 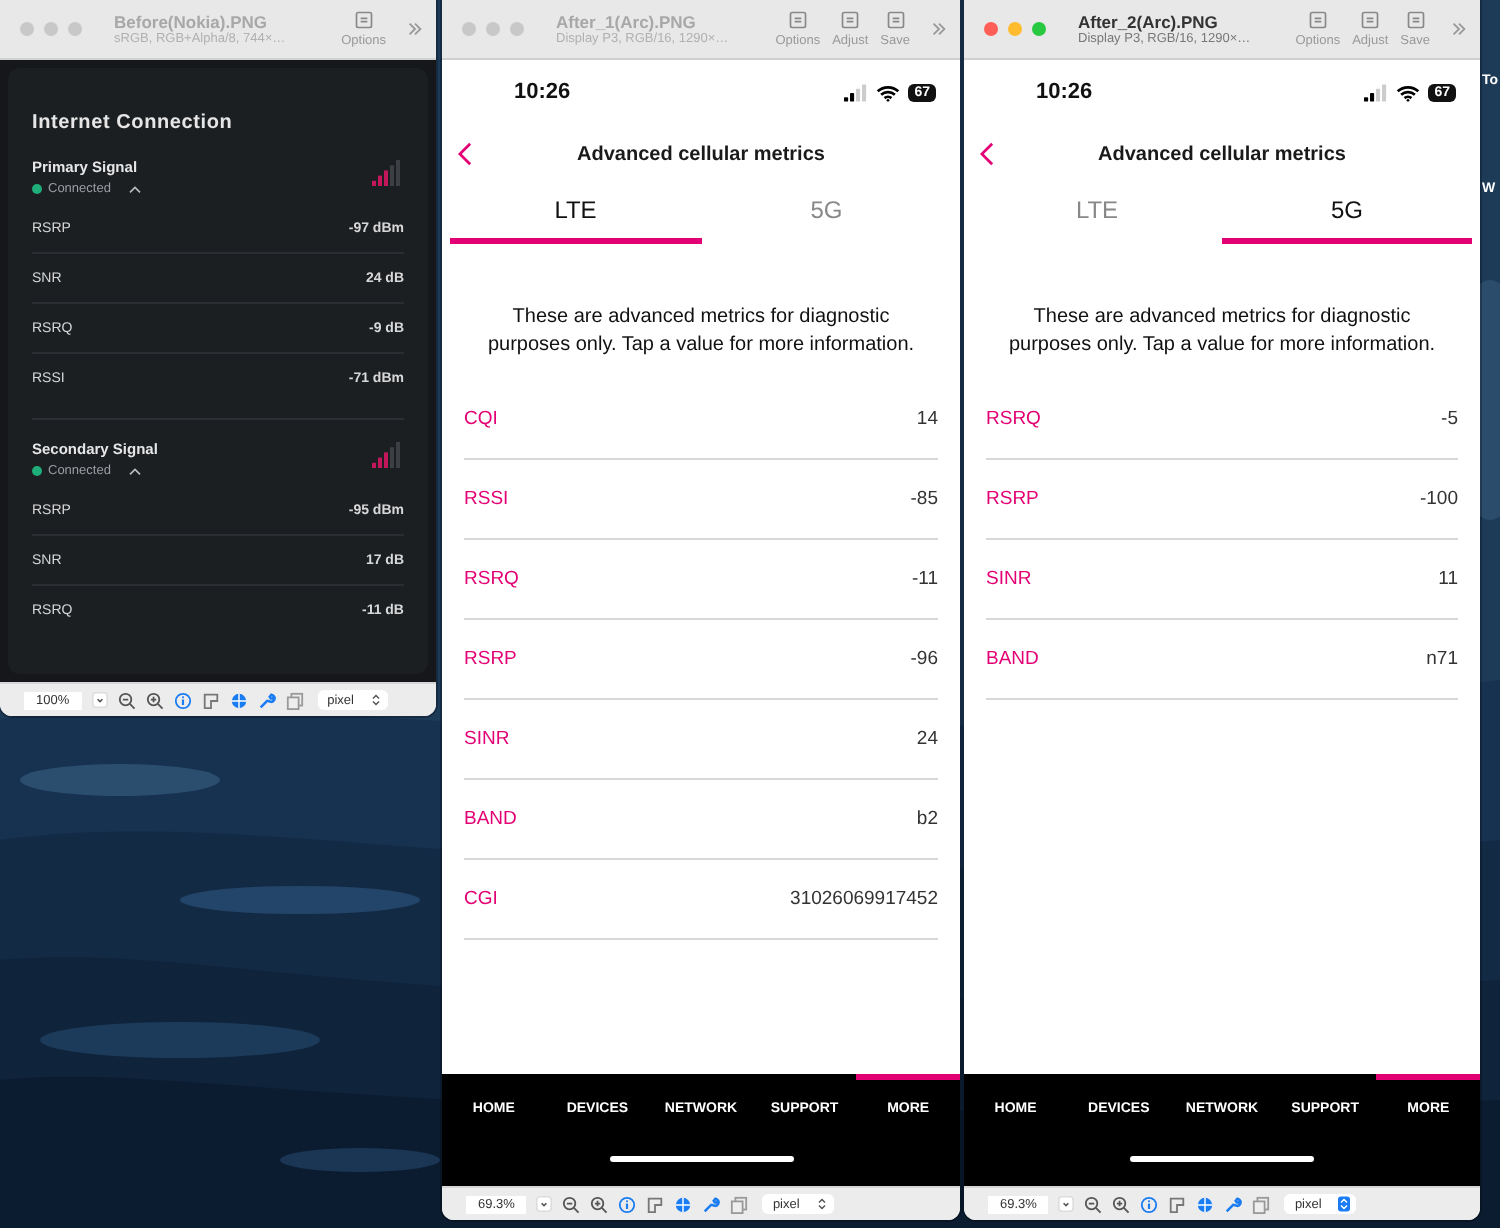 I want to click on metric-row: RSRQ -11, so click(x=701, y=580).